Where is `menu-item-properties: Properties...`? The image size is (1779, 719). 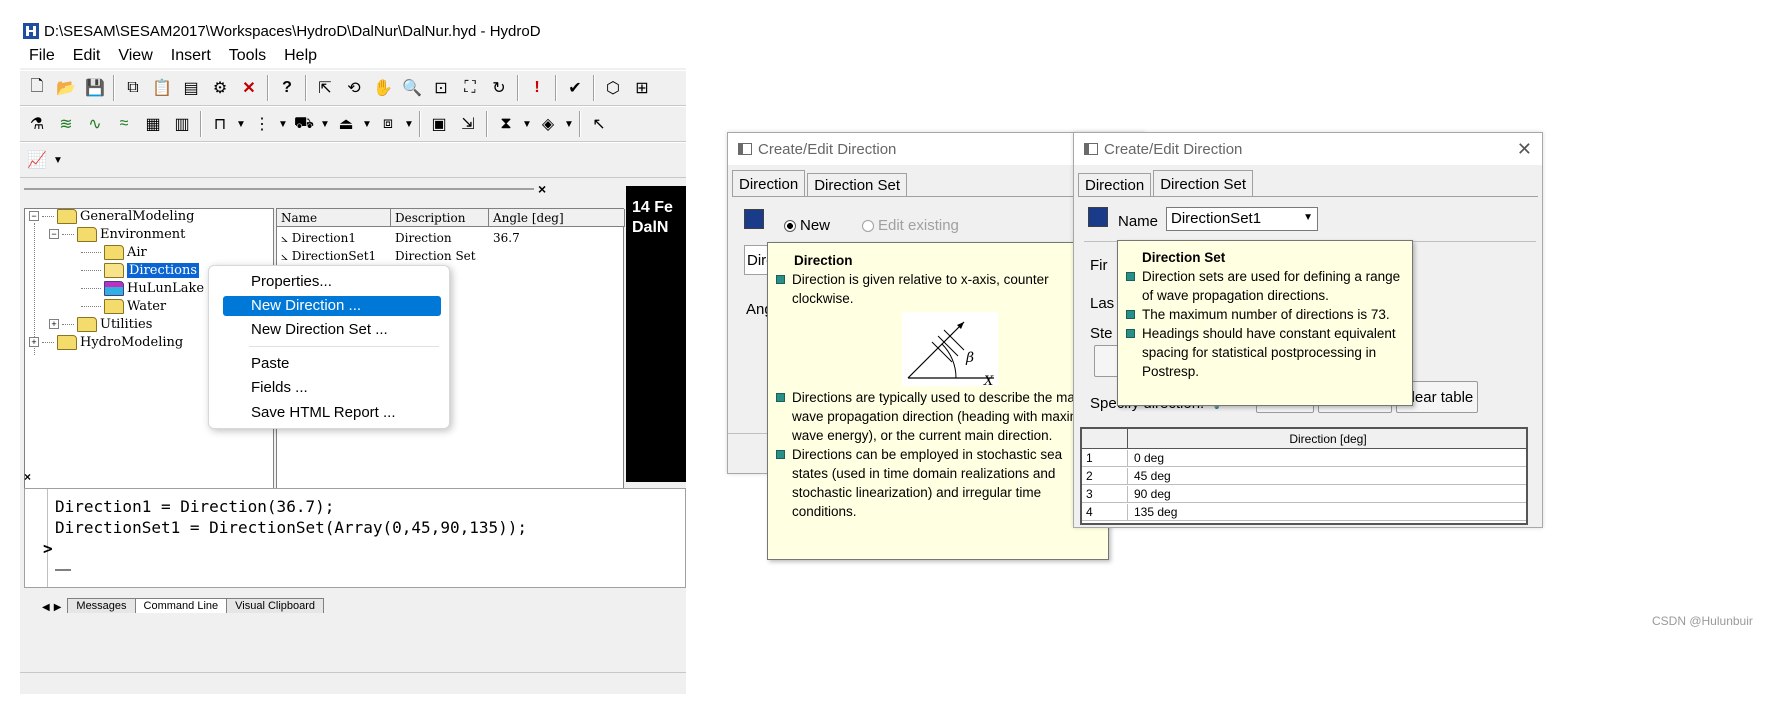 menu-item-properties: Properties... is located at coordinates (332, 282).